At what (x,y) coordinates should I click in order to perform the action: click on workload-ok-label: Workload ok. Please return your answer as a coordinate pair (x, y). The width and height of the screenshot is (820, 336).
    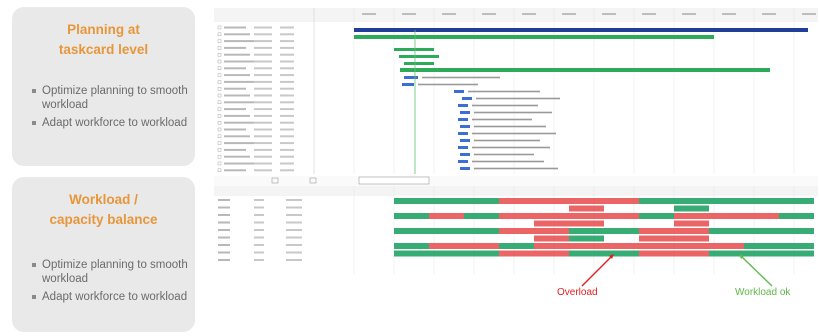
    Looking at the image, I should click on (763, 292).